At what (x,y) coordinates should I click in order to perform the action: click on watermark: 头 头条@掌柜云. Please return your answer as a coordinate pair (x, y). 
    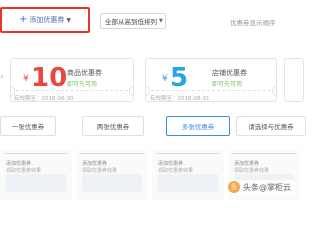
    Looking at the image, I should click on (259, 187).